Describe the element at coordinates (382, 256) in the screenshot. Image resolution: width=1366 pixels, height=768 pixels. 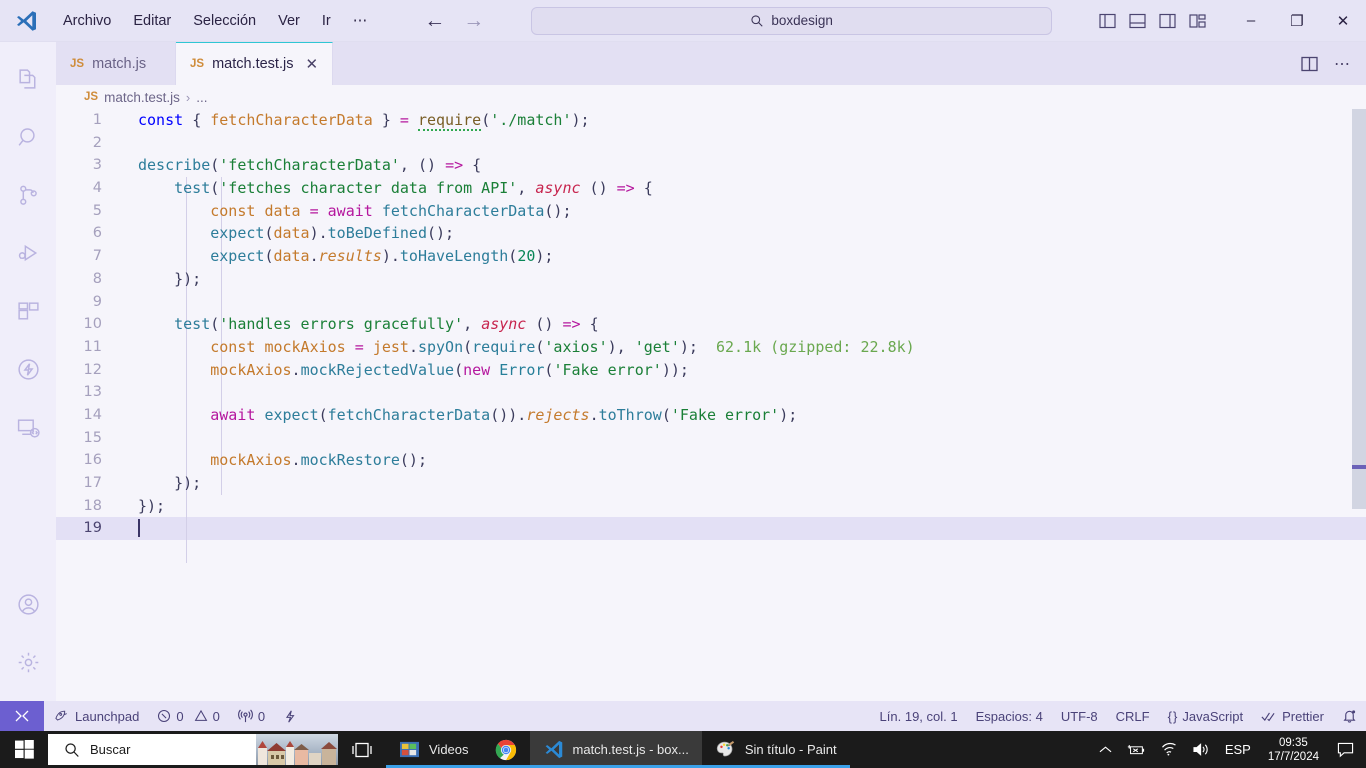
I see `line-content: expect(data.results).toHaveLength(20);` at that location.